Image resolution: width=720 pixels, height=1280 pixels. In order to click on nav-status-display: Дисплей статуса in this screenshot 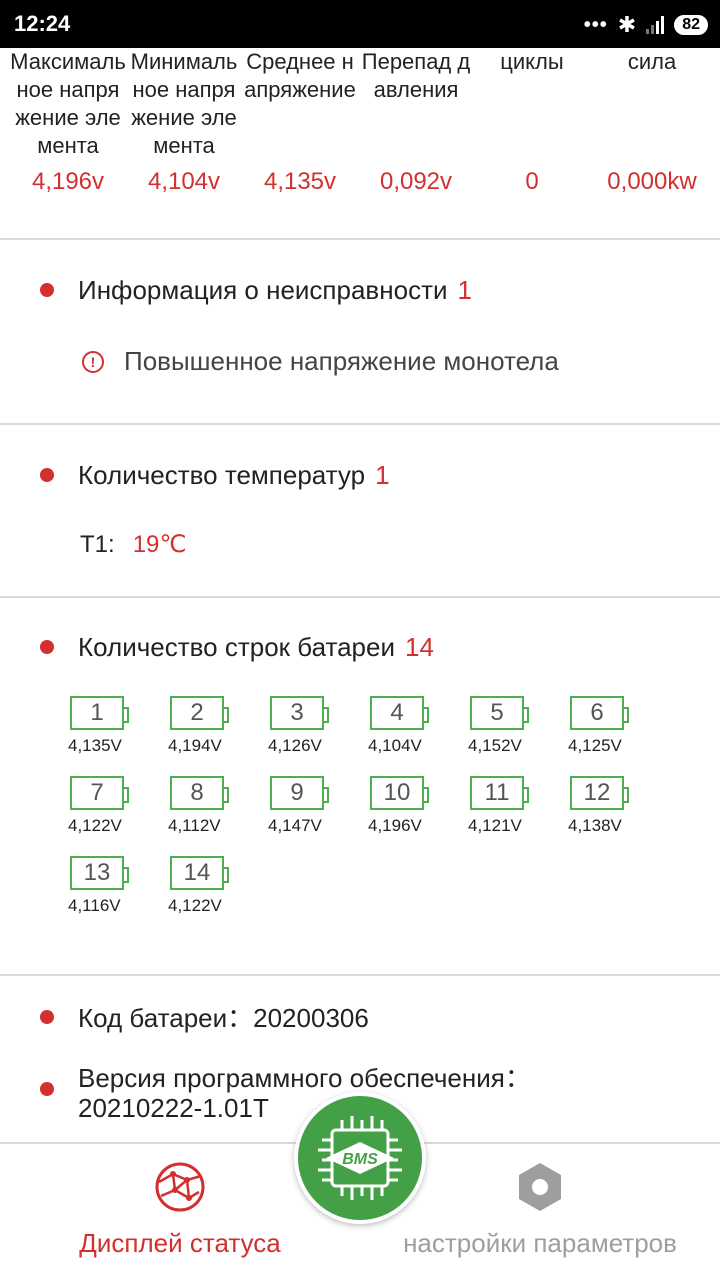, I will do `click(180, 1209)`.